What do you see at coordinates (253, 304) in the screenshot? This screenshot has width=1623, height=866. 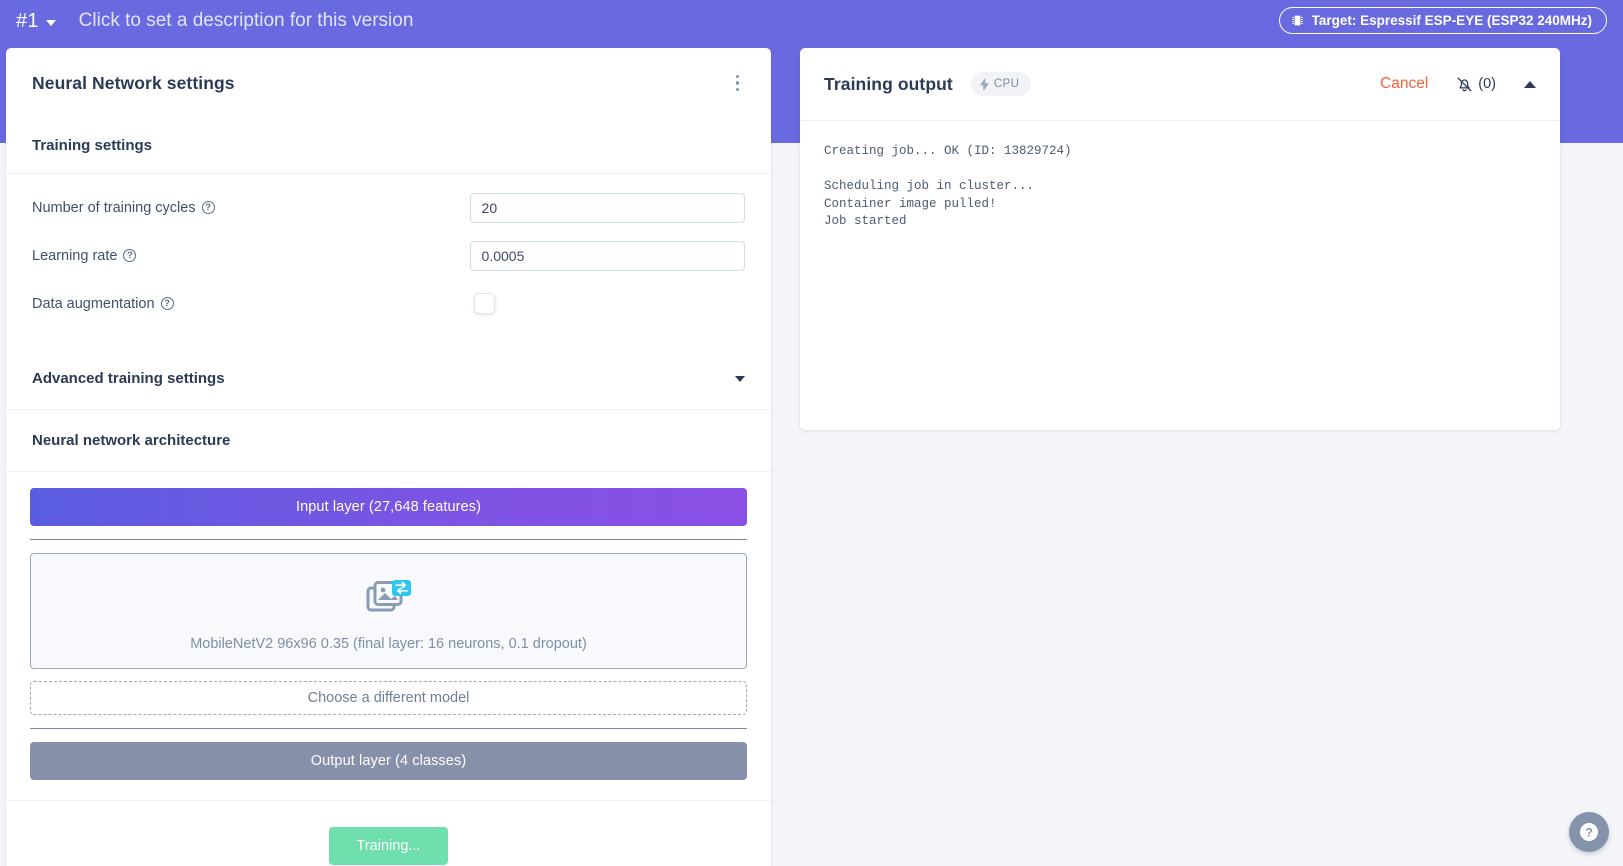 I see `data-augmentation-label: Data augmentation ?` at bounding box center [253, 304].